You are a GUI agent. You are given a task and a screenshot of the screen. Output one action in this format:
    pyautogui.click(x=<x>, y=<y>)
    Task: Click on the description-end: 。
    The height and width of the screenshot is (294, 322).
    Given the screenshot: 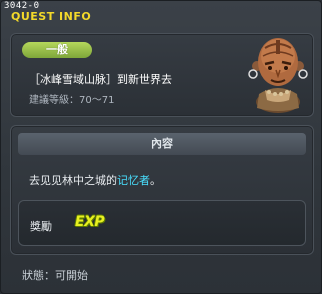 What is the action you would take?
    pyautogui.click(x=155, y=180)
    